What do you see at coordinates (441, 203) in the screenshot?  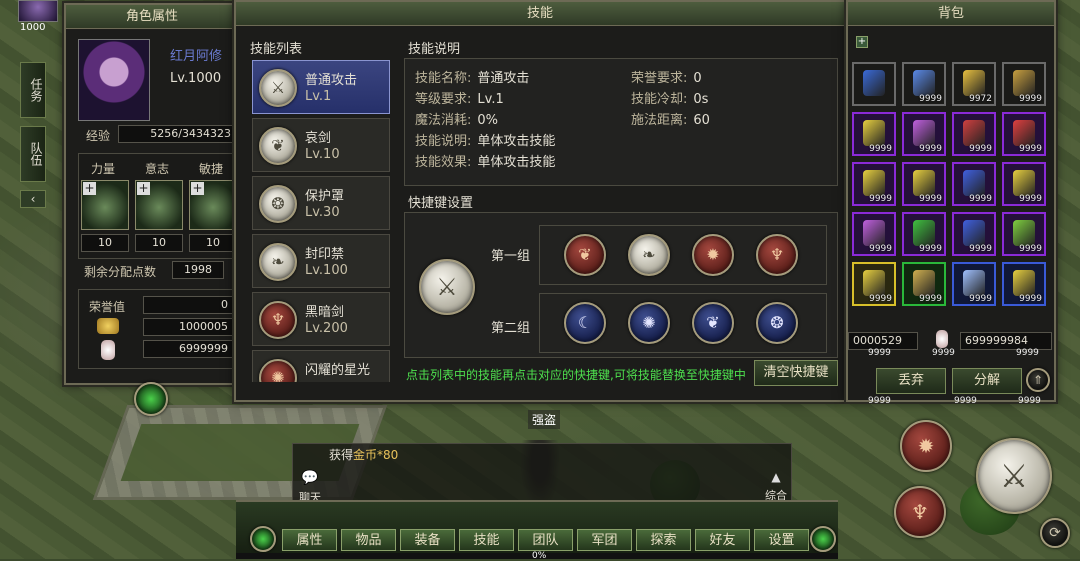 I see `hotkey-header: 快捷键设置` at bounding box center [441, 203].